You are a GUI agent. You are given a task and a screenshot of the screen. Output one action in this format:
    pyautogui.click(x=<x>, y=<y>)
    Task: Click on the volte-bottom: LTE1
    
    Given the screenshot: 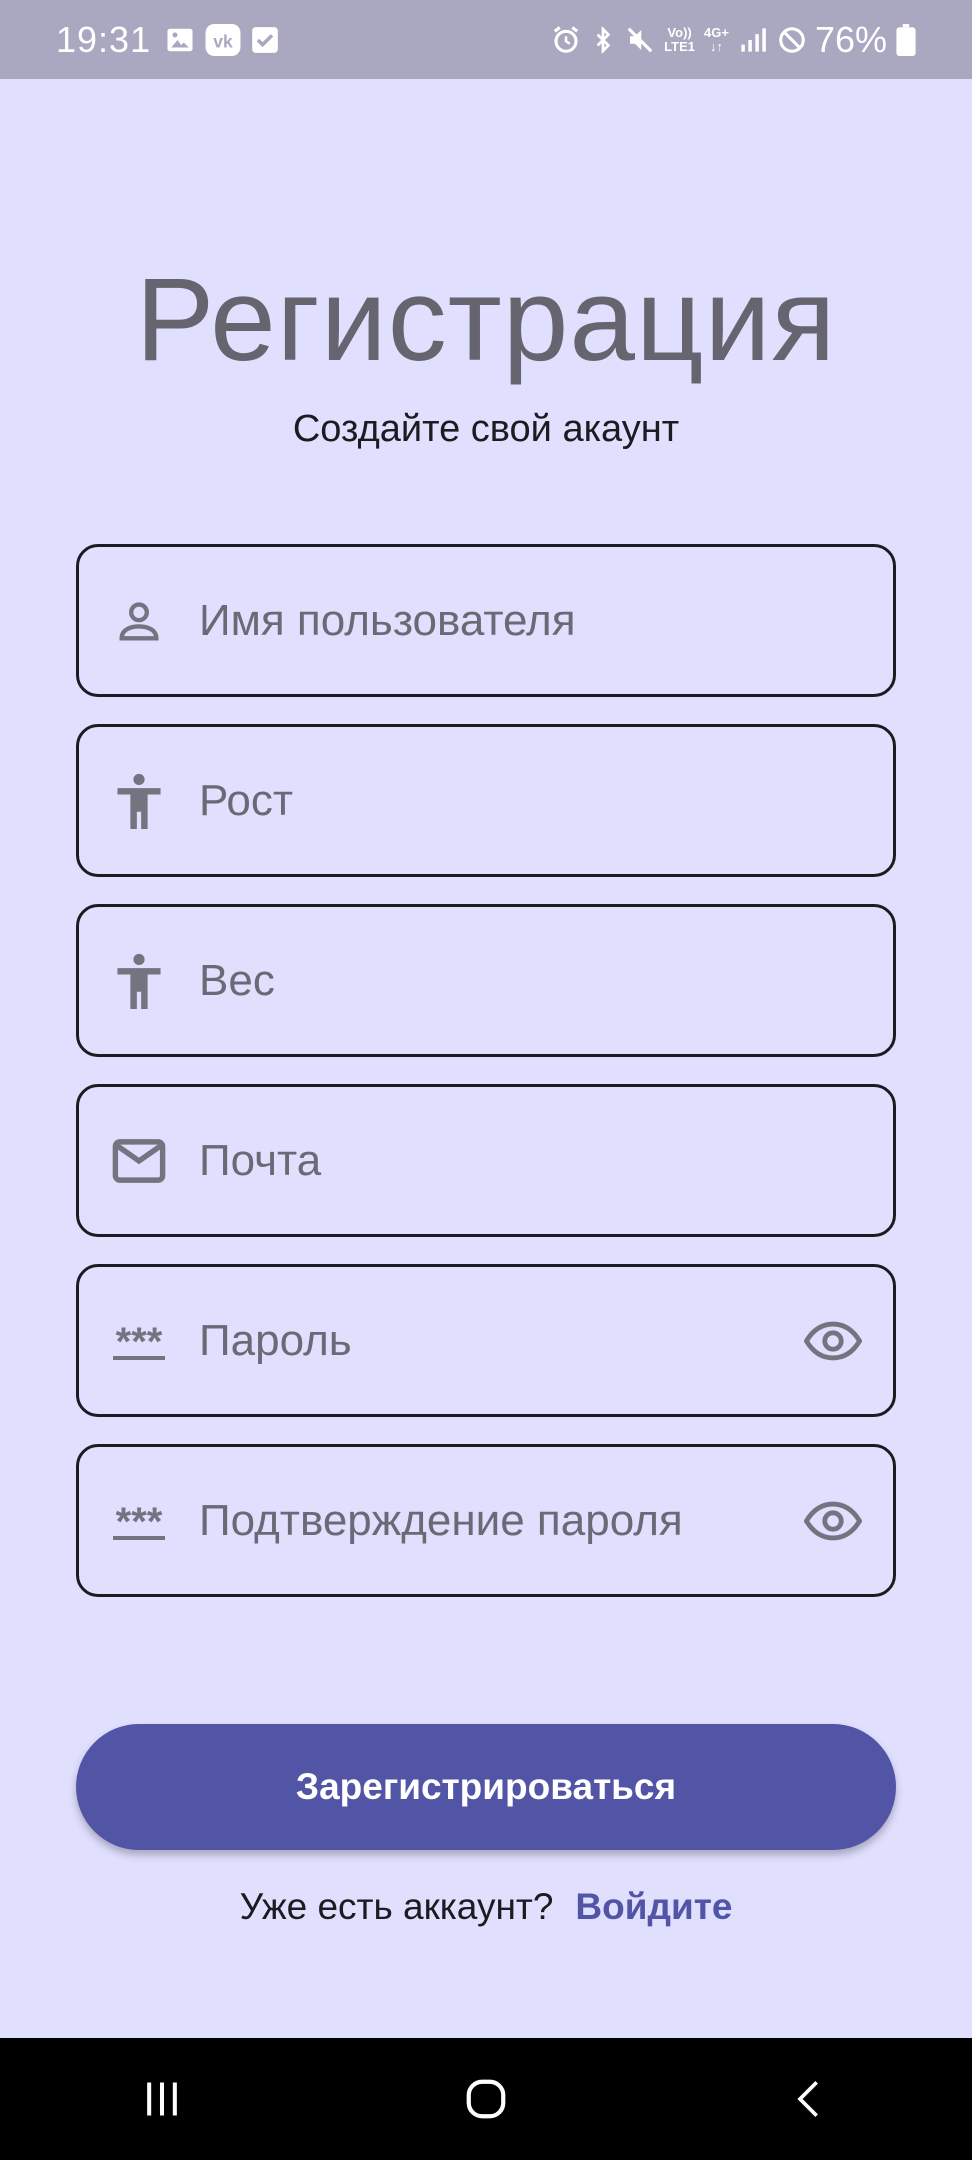 What is the action you would take?
    pyautogui.click(x=679, y=46)
    